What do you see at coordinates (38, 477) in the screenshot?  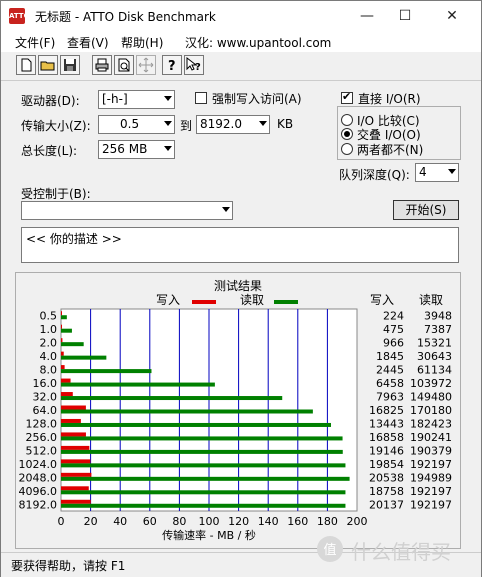 I see `y-tick-label: 2048.0` at bounding box center [38, 477].